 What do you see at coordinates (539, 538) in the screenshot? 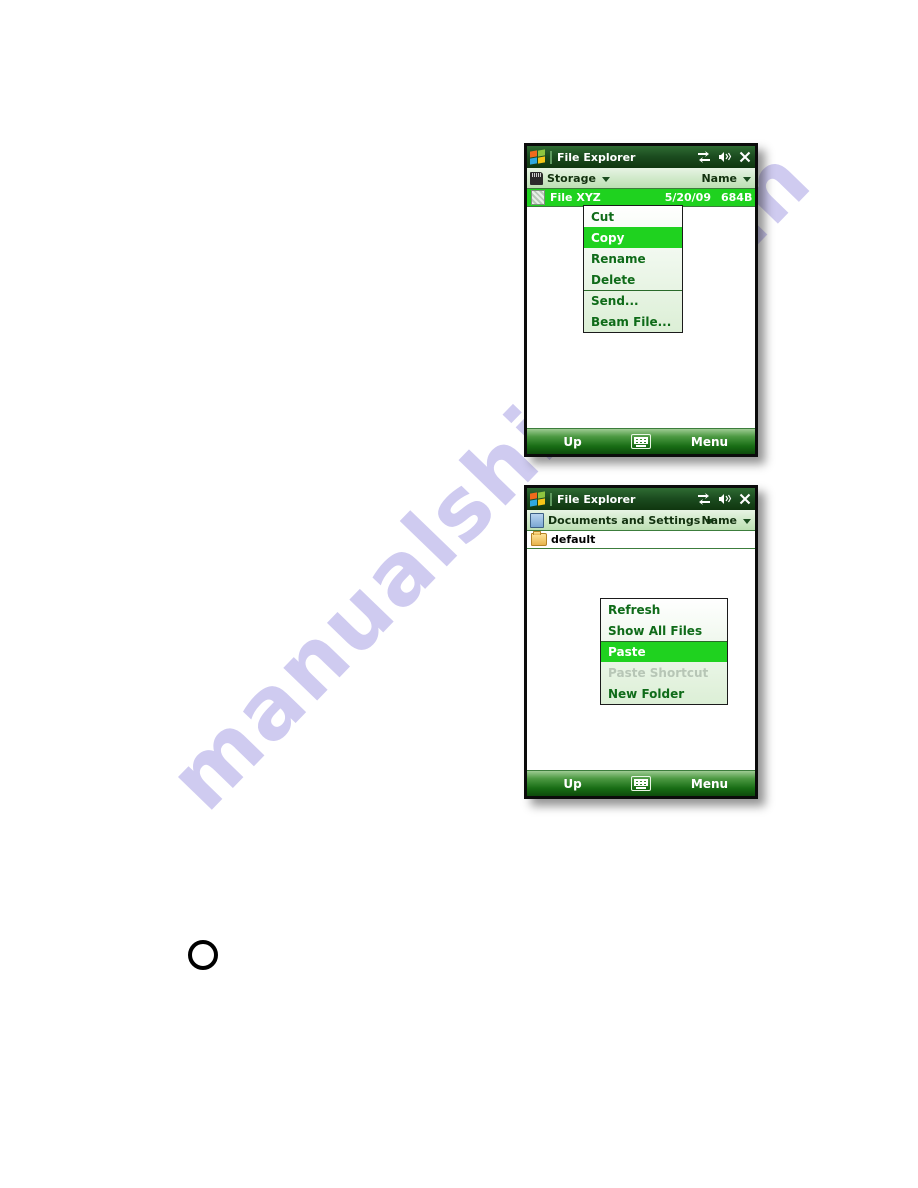
I see `folder-icon` at bounding box center [539, 538].